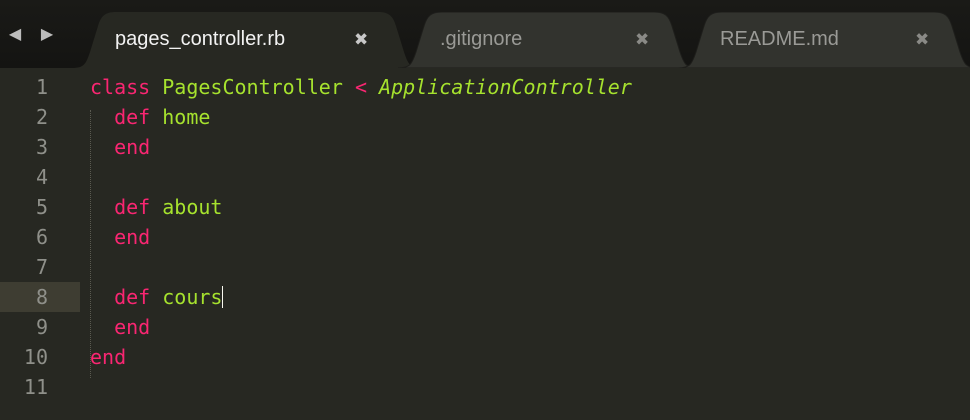 This screenshot has width=970, height=420. I want to click on code-token: <, so click(360, 87).